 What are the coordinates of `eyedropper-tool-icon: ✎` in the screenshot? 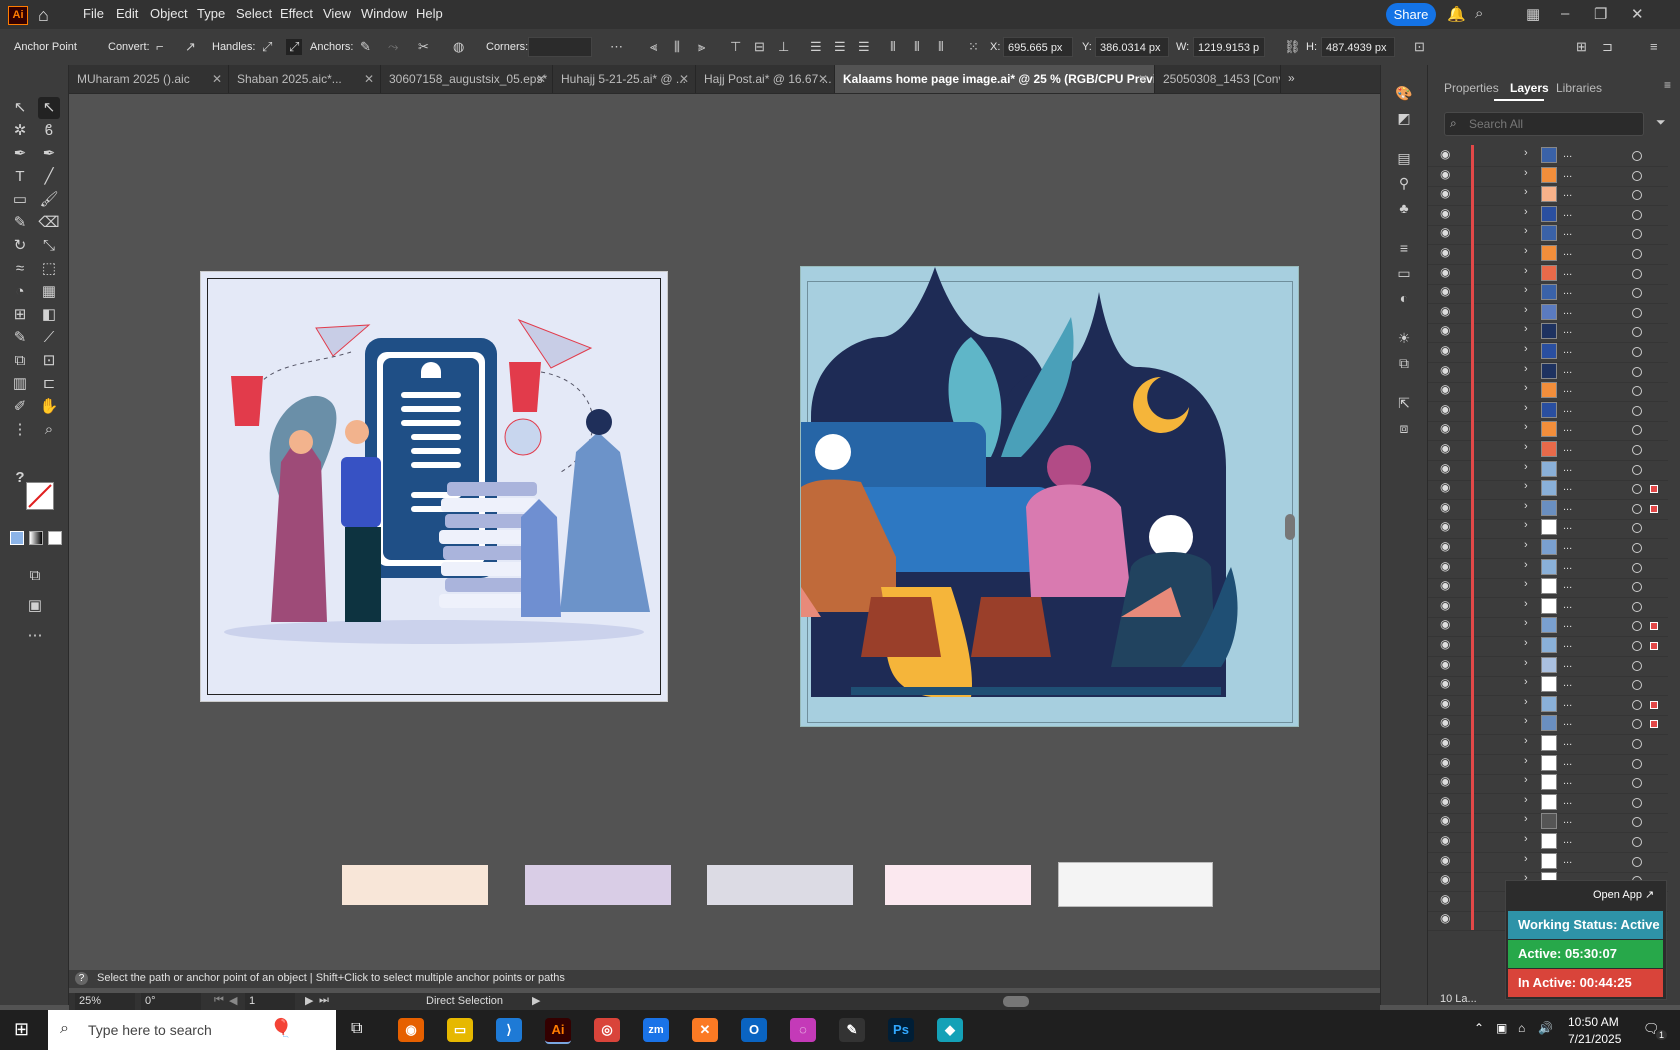 It's located at (20, 338).